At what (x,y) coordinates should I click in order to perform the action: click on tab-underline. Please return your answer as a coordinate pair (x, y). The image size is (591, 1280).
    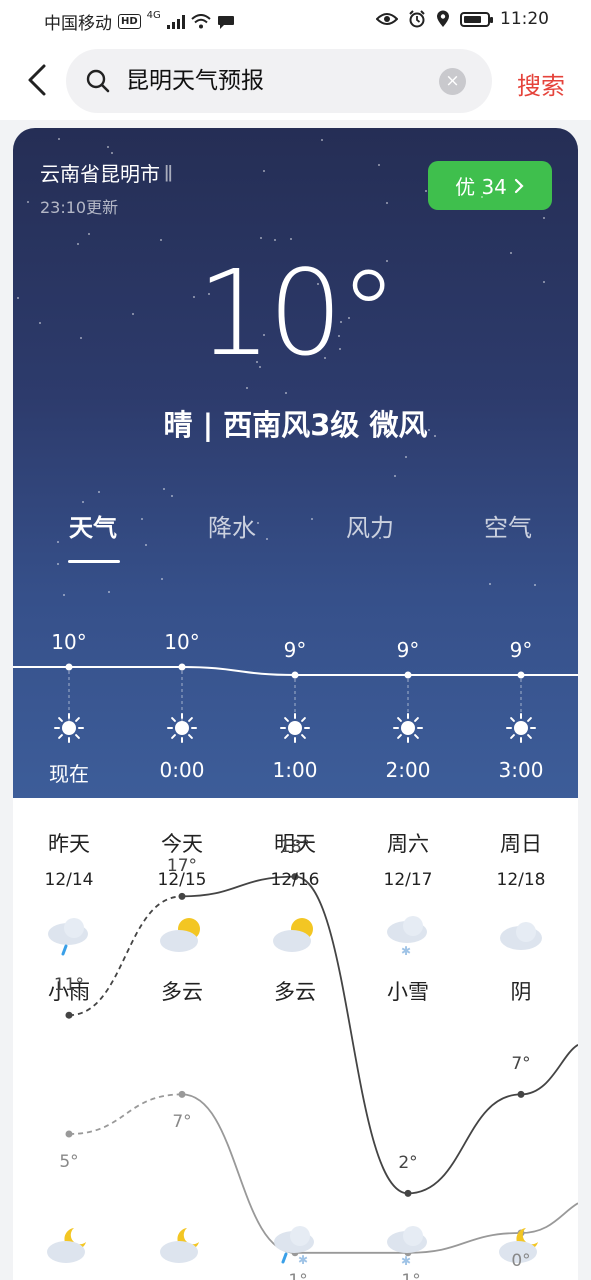
    Looking at the image, I should click on (94, 561).